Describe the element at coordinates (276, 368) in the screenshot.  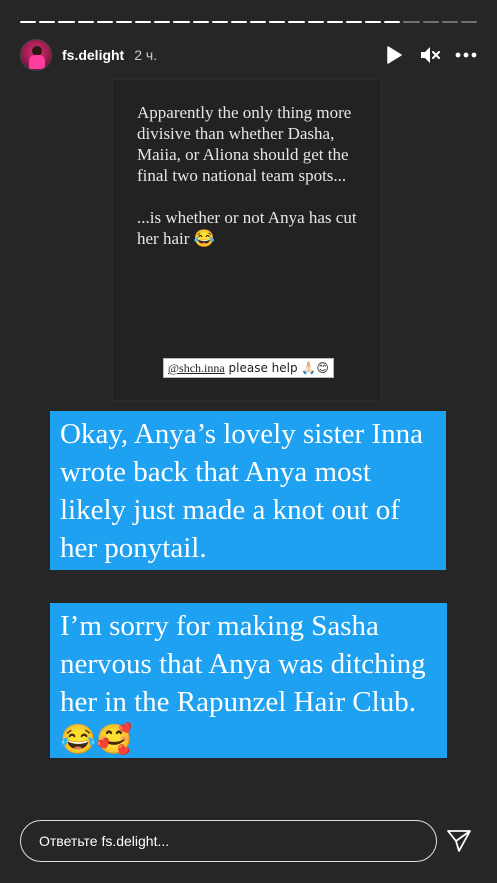
I see `mention-text: please help 🙏🏻😊` at that location.